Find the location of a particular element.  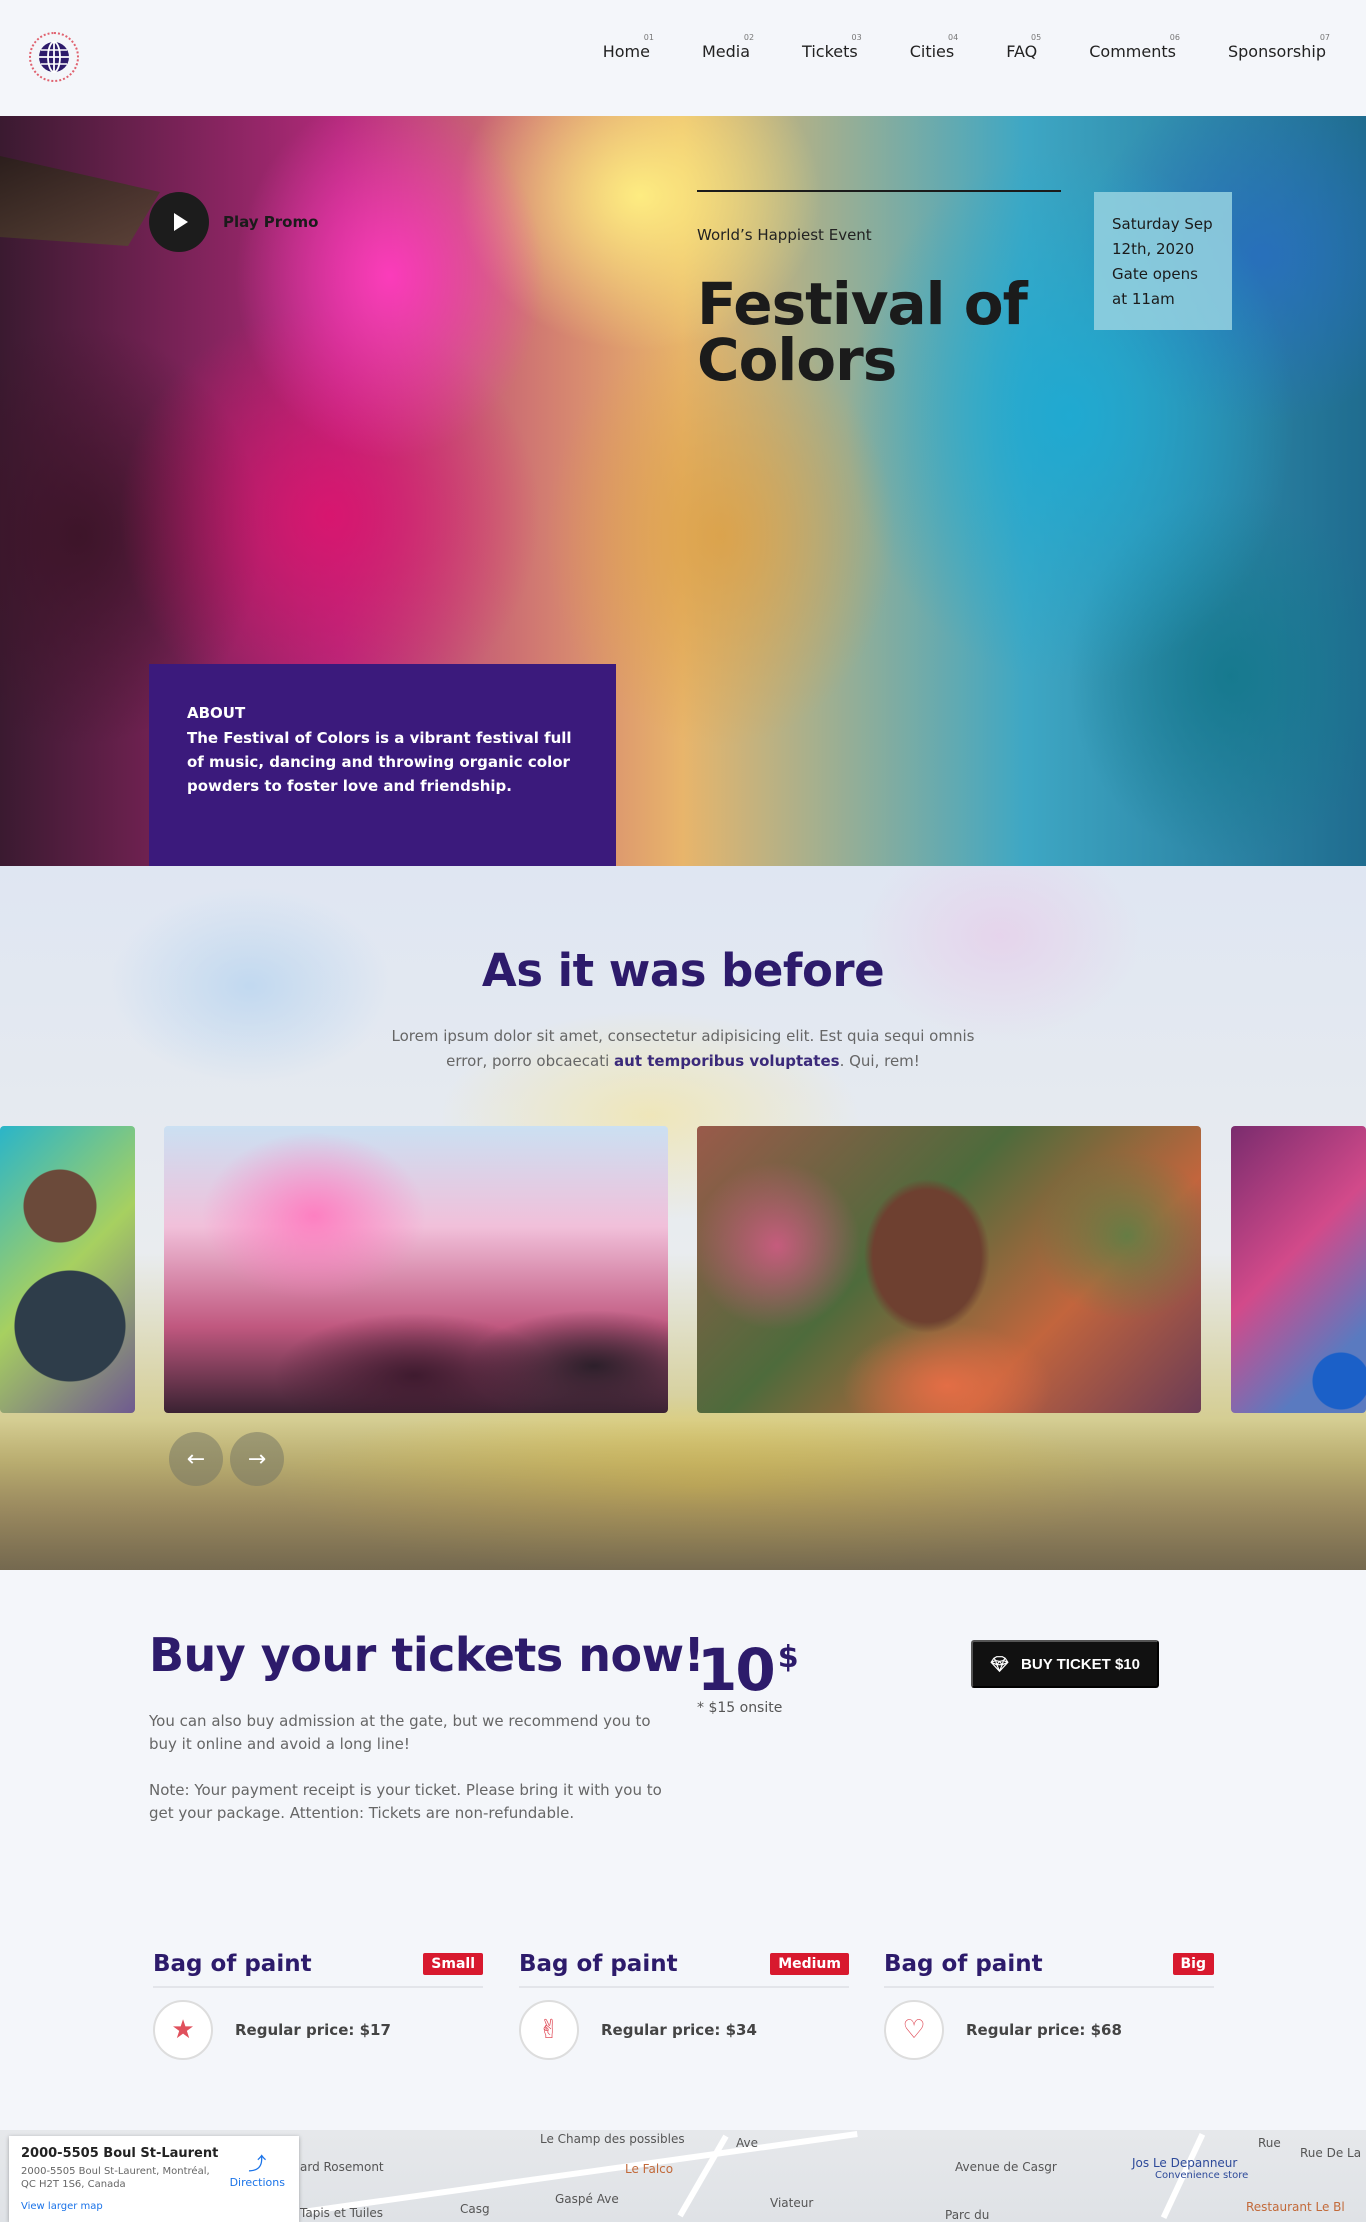

map-label: Restaurant Le Bl is located at coordinates (1295, 2207).